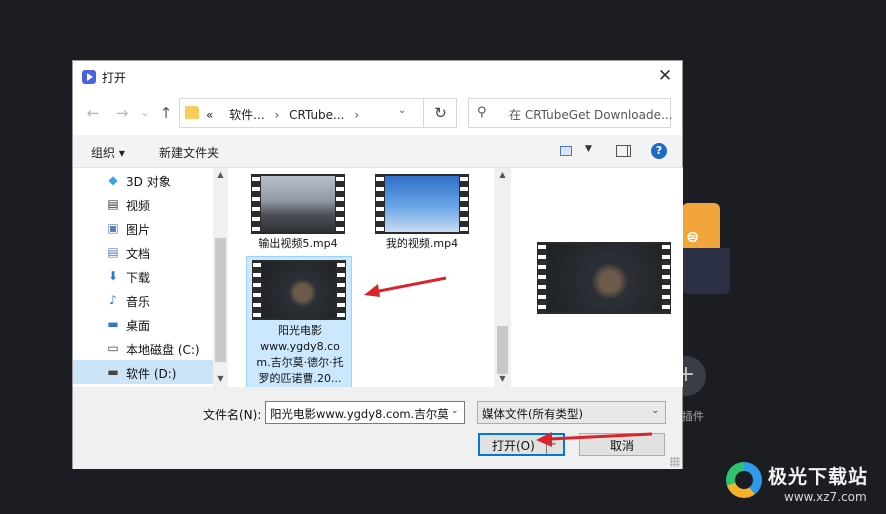 The image size is (886, 514). What do you see at coordinates (89, 77) in the screenshot?
I see `app-icon` at bounding box center [89, 77].